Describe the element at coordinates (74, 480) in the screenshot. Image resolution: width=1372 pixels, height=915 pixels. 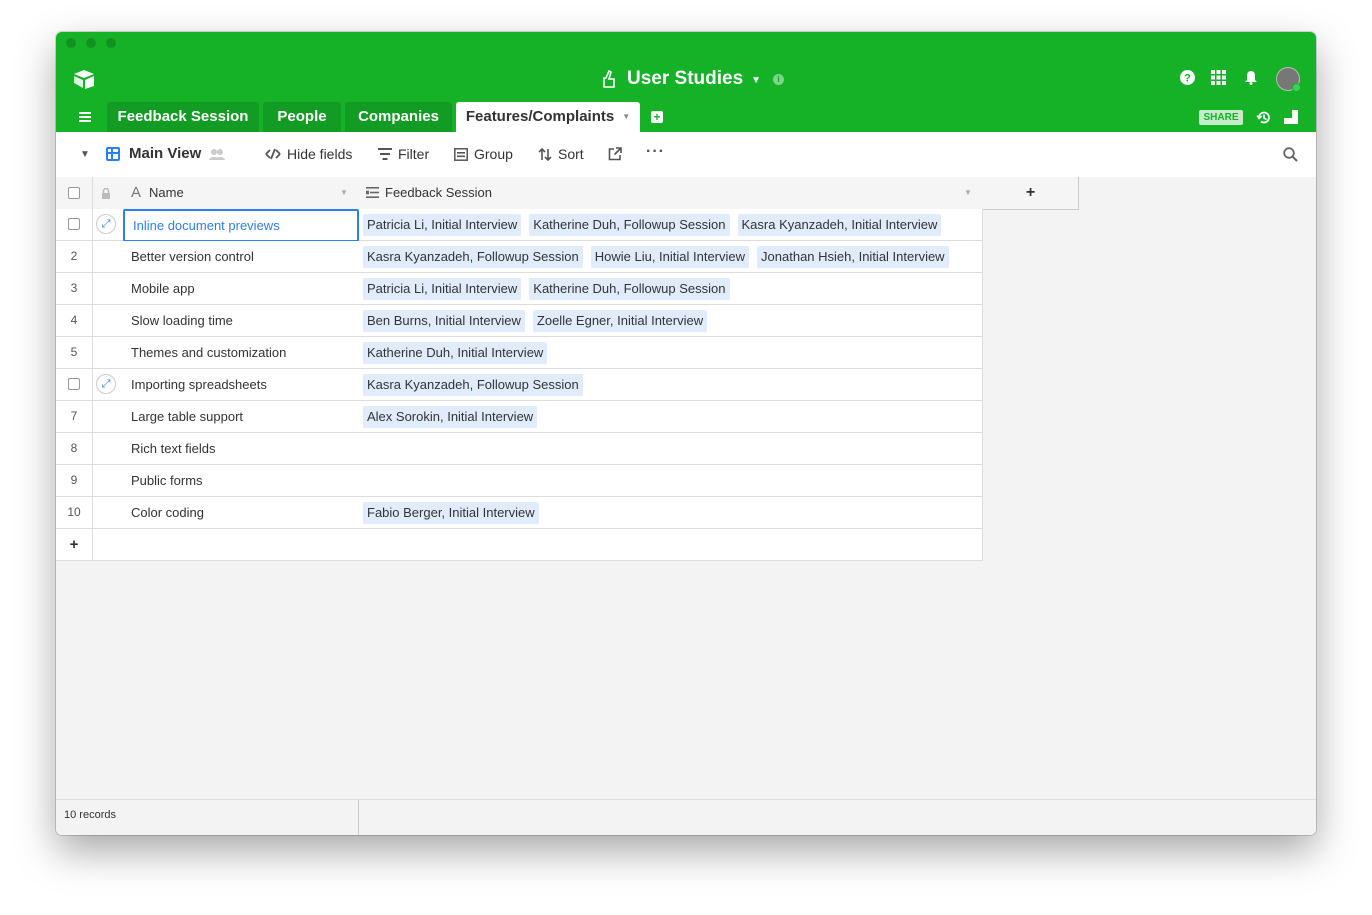
I see `row-number: 9` at that location.